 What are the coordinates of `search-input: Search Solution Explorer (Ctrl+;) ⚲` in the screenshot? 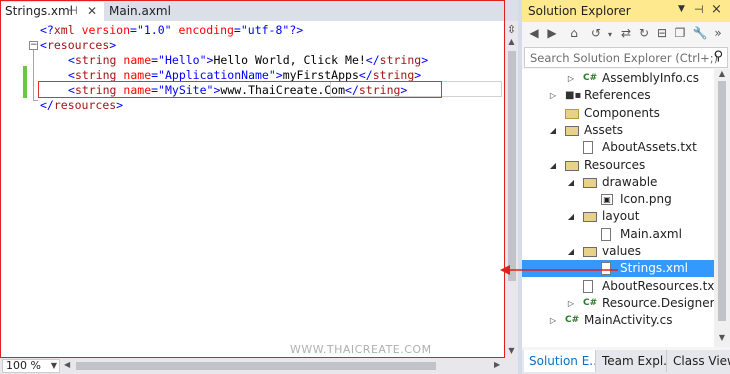 It's located at (626, 57).